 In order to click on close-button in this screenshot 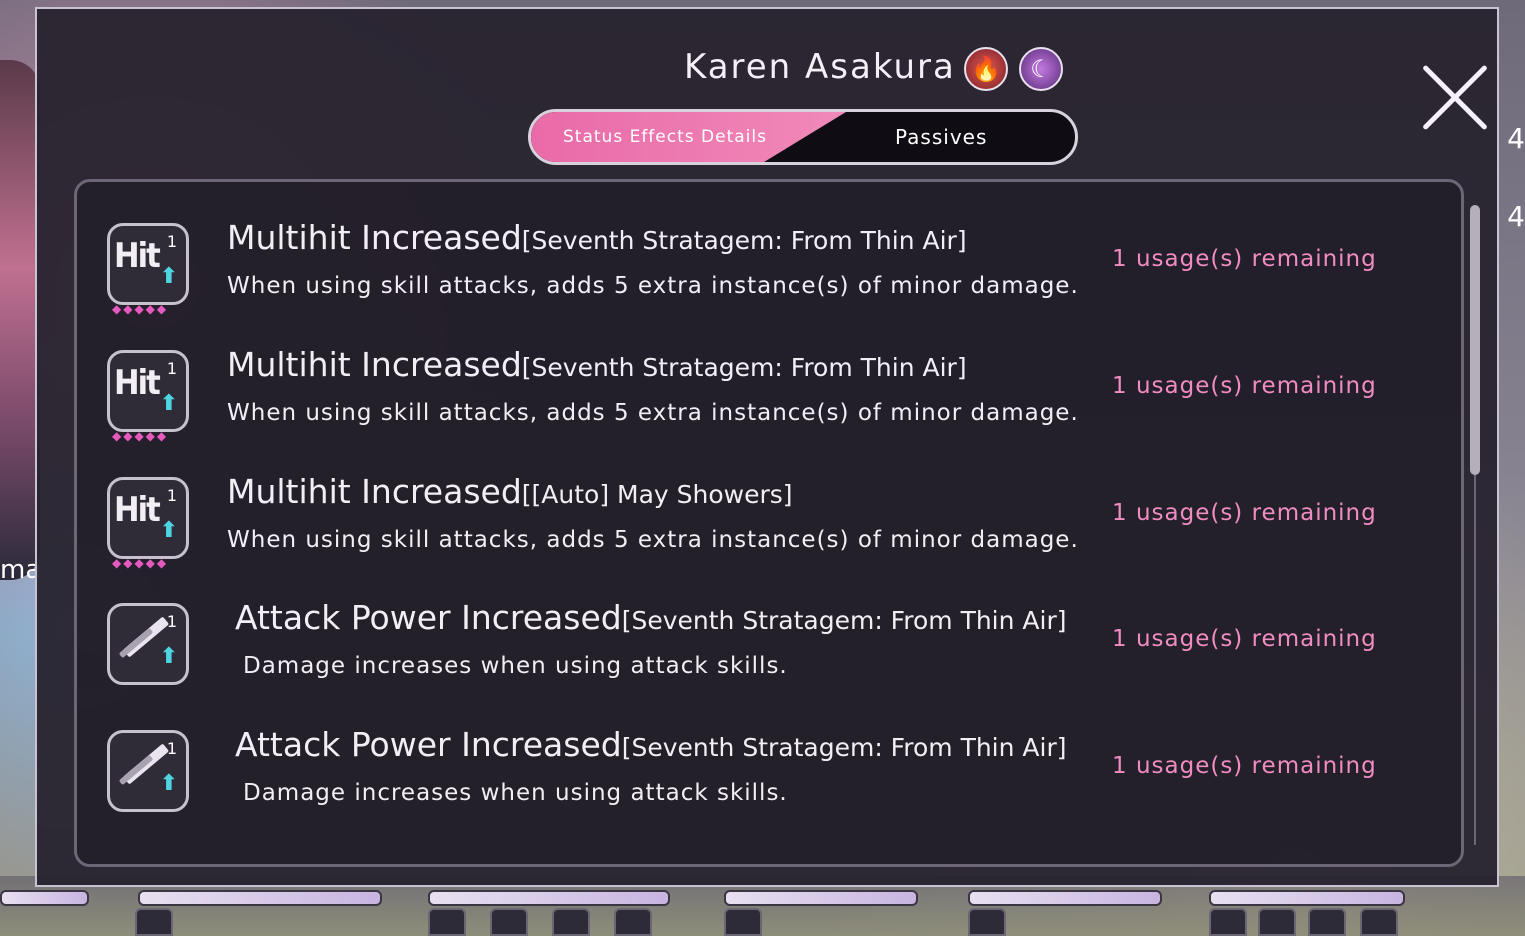, I will do `click(1454, 98)`.